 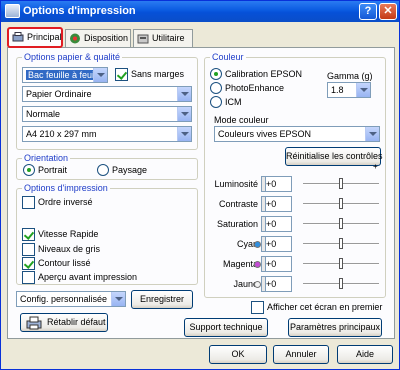 I want to click on tab-disposition: Disposition, so click(x=98, y=38).